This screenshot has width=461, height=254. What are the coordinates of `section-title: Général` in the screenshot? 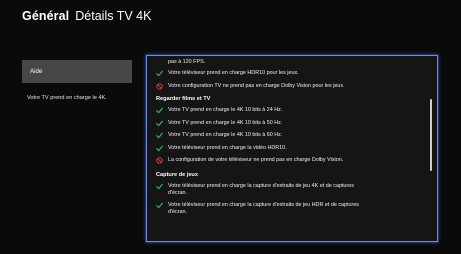 It's located at (46, 16).